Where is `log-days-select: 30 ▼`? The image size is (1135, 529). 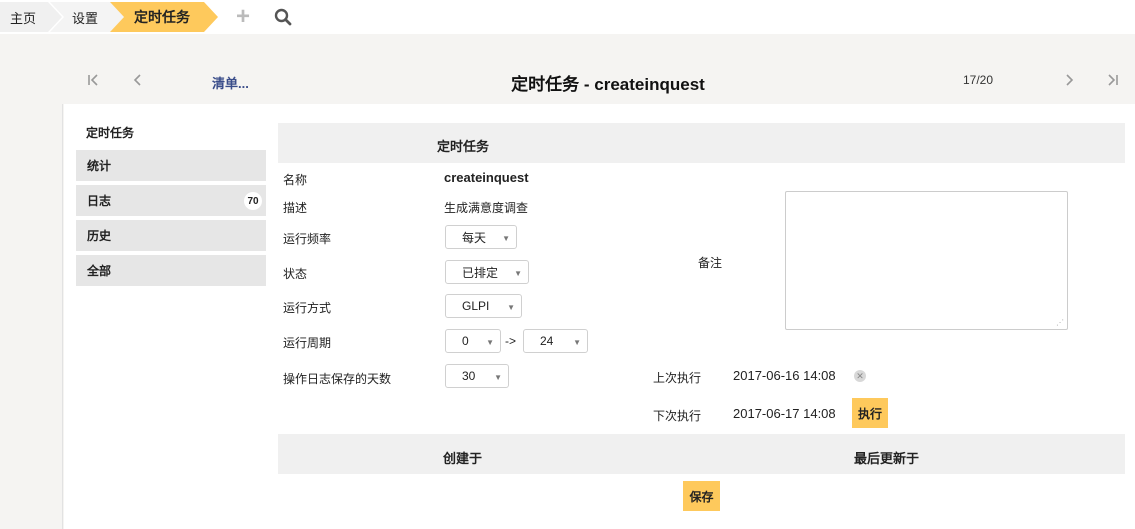 log-days-select: 30 ▼ is located at coordinates (477, 376).